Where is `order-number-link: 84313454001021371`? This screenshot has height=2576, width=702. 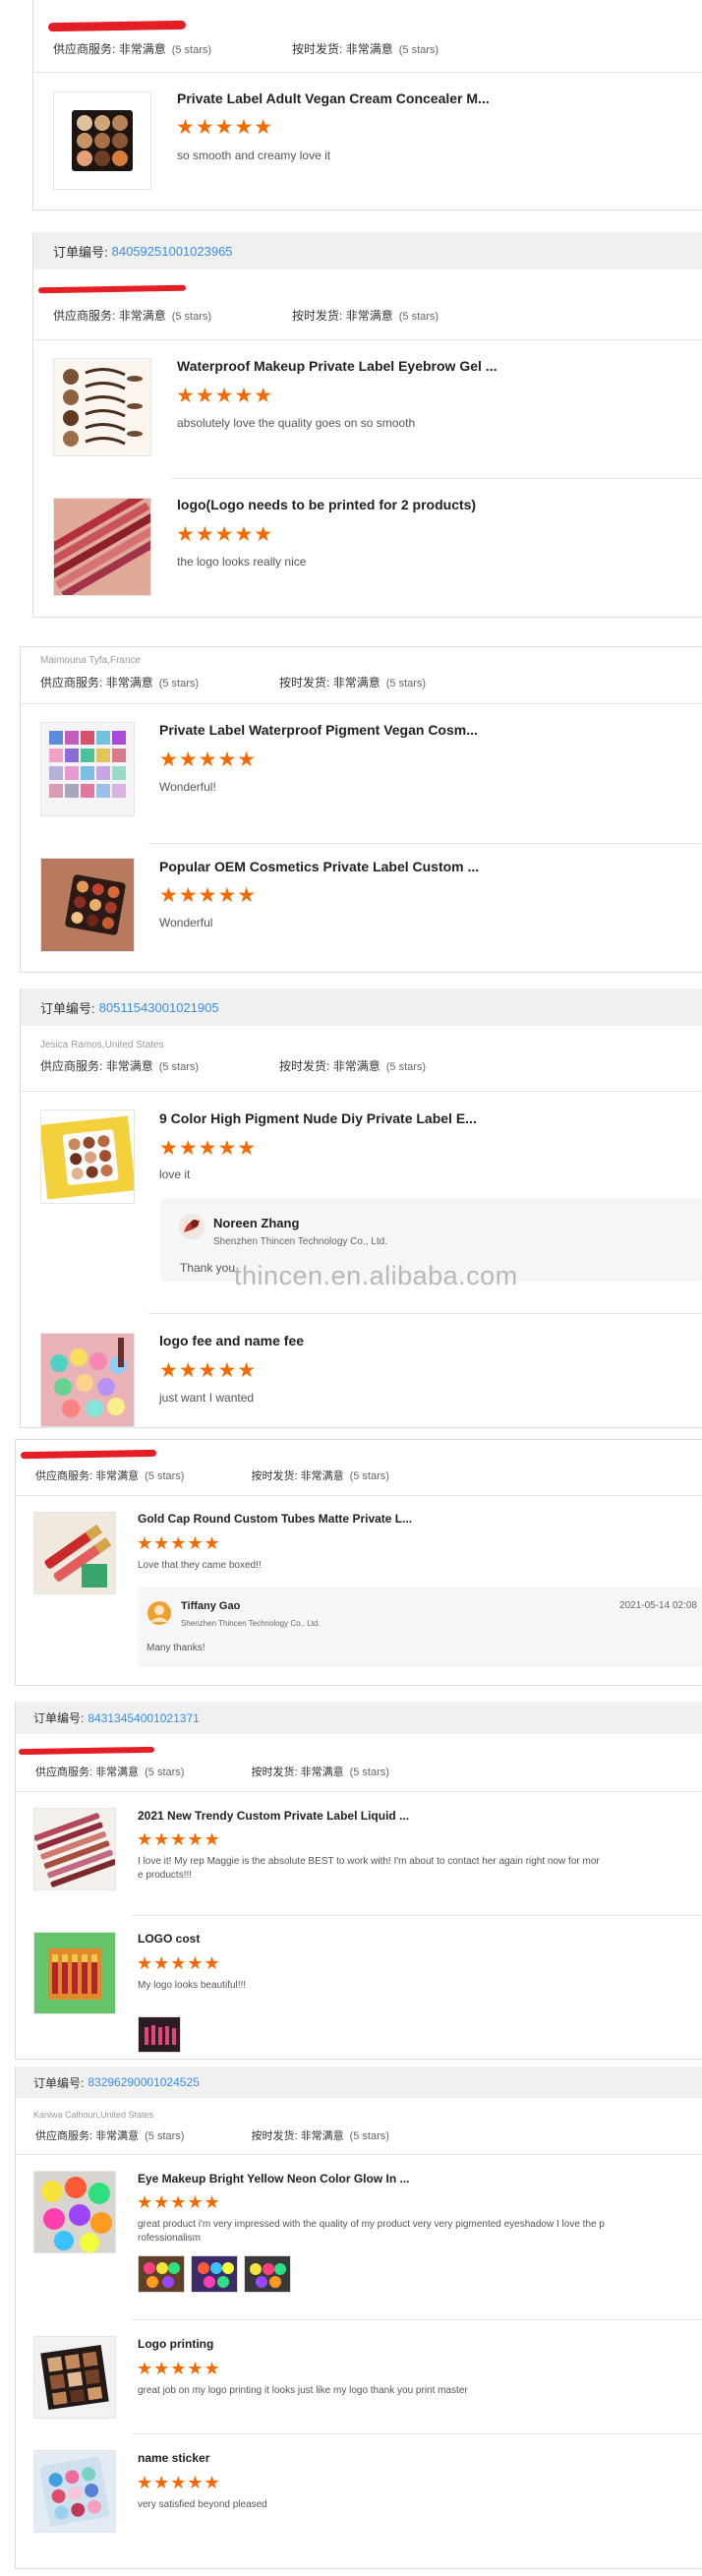 order-number-link: 84313454001021371 is located at coordinates (143, 1718).